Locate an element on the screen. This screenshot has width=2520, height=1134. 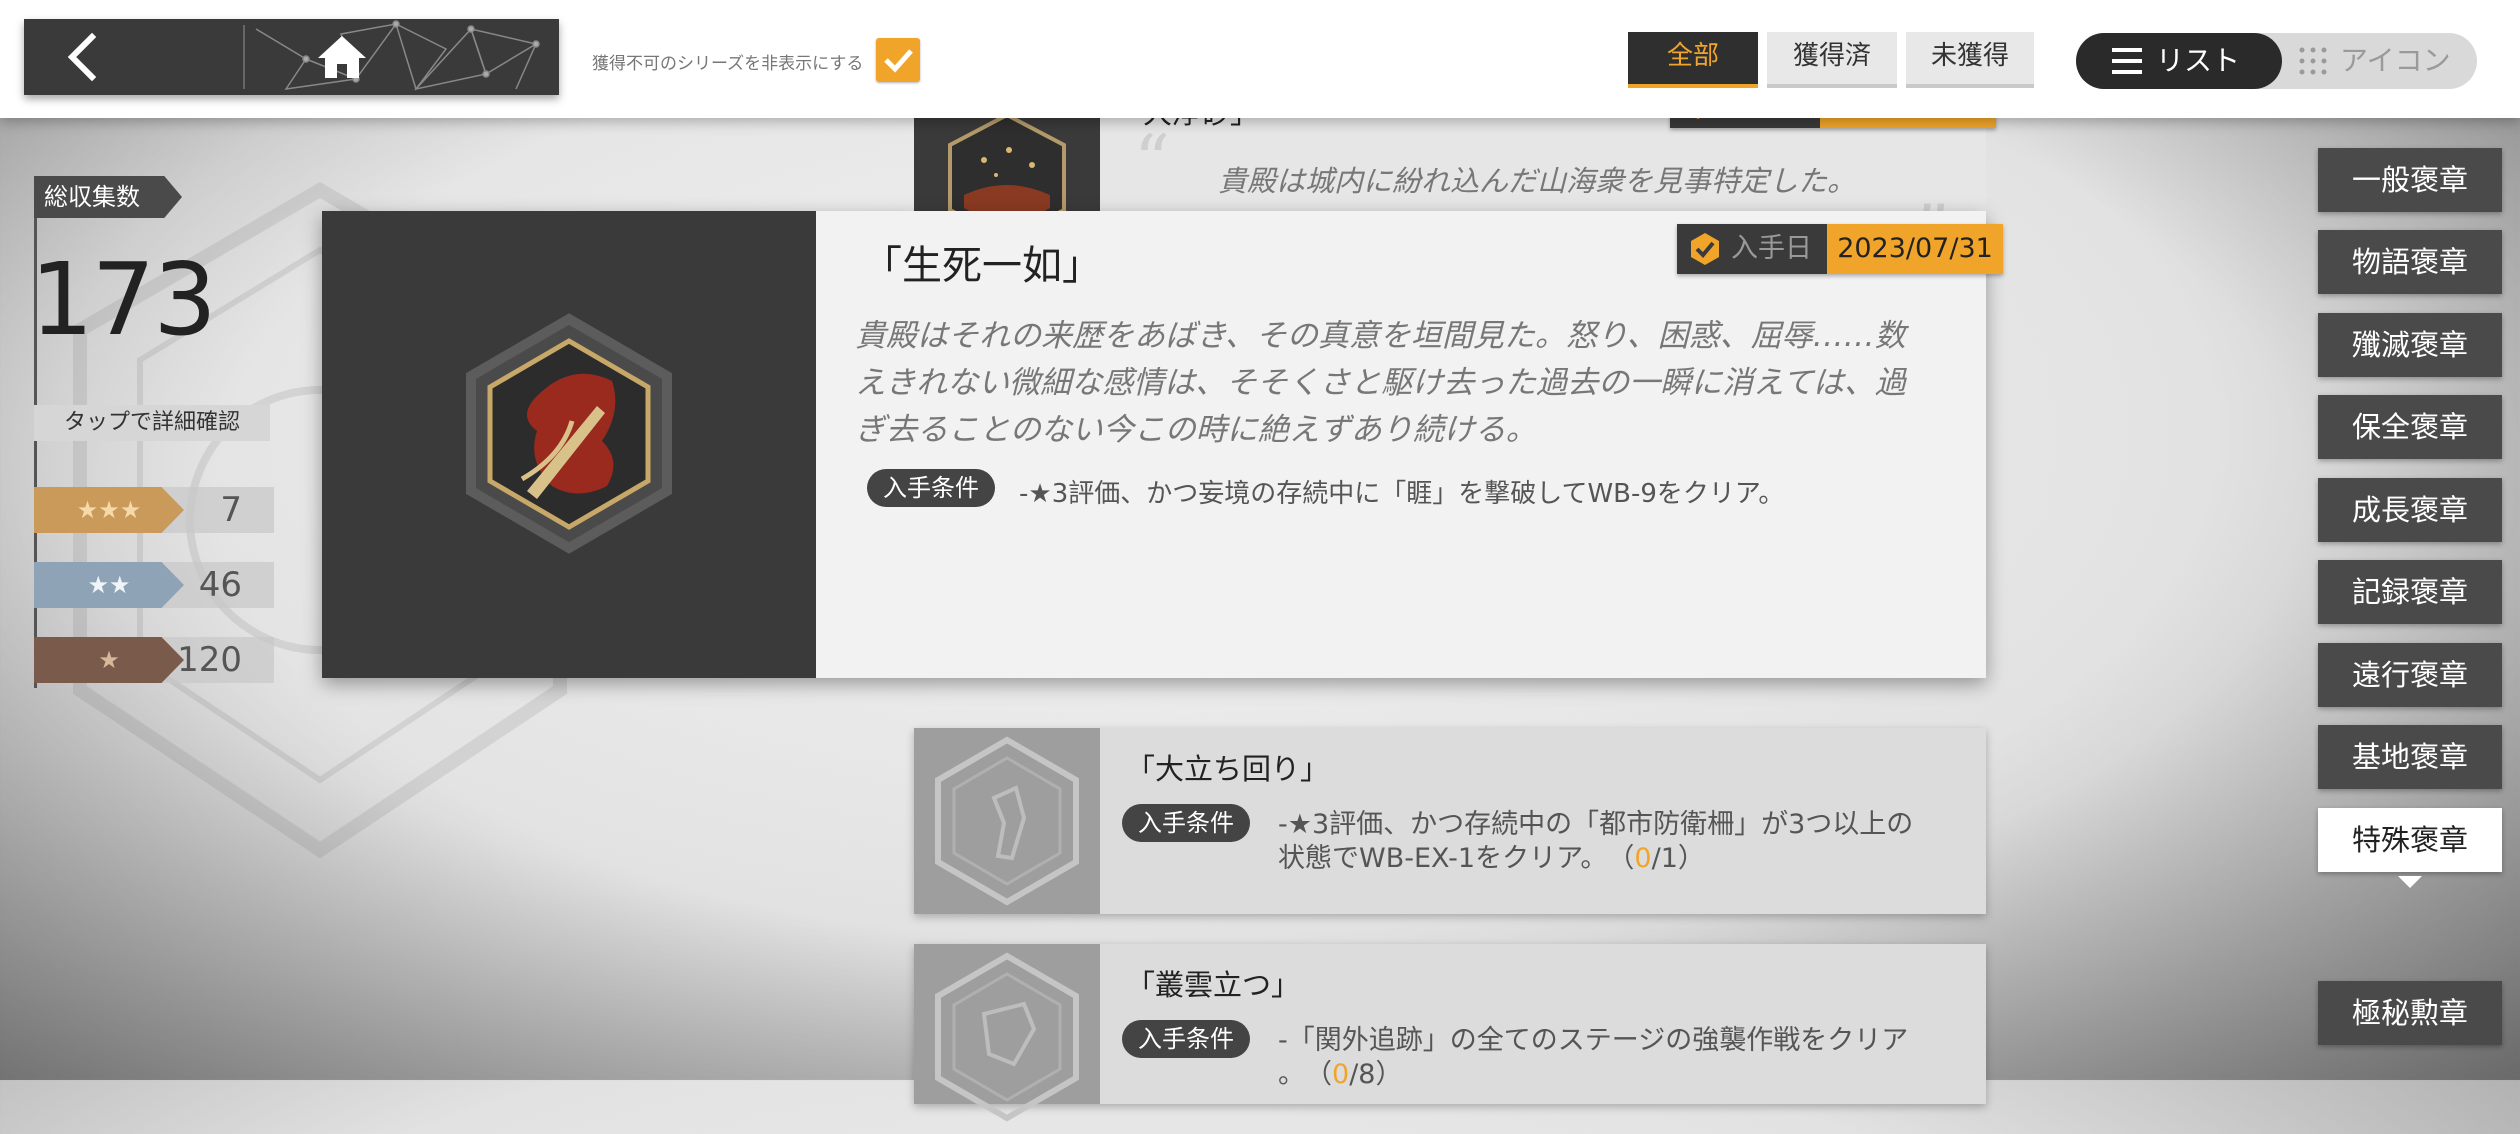
medal-detail-icon-area is located at coordinates (569, 444).